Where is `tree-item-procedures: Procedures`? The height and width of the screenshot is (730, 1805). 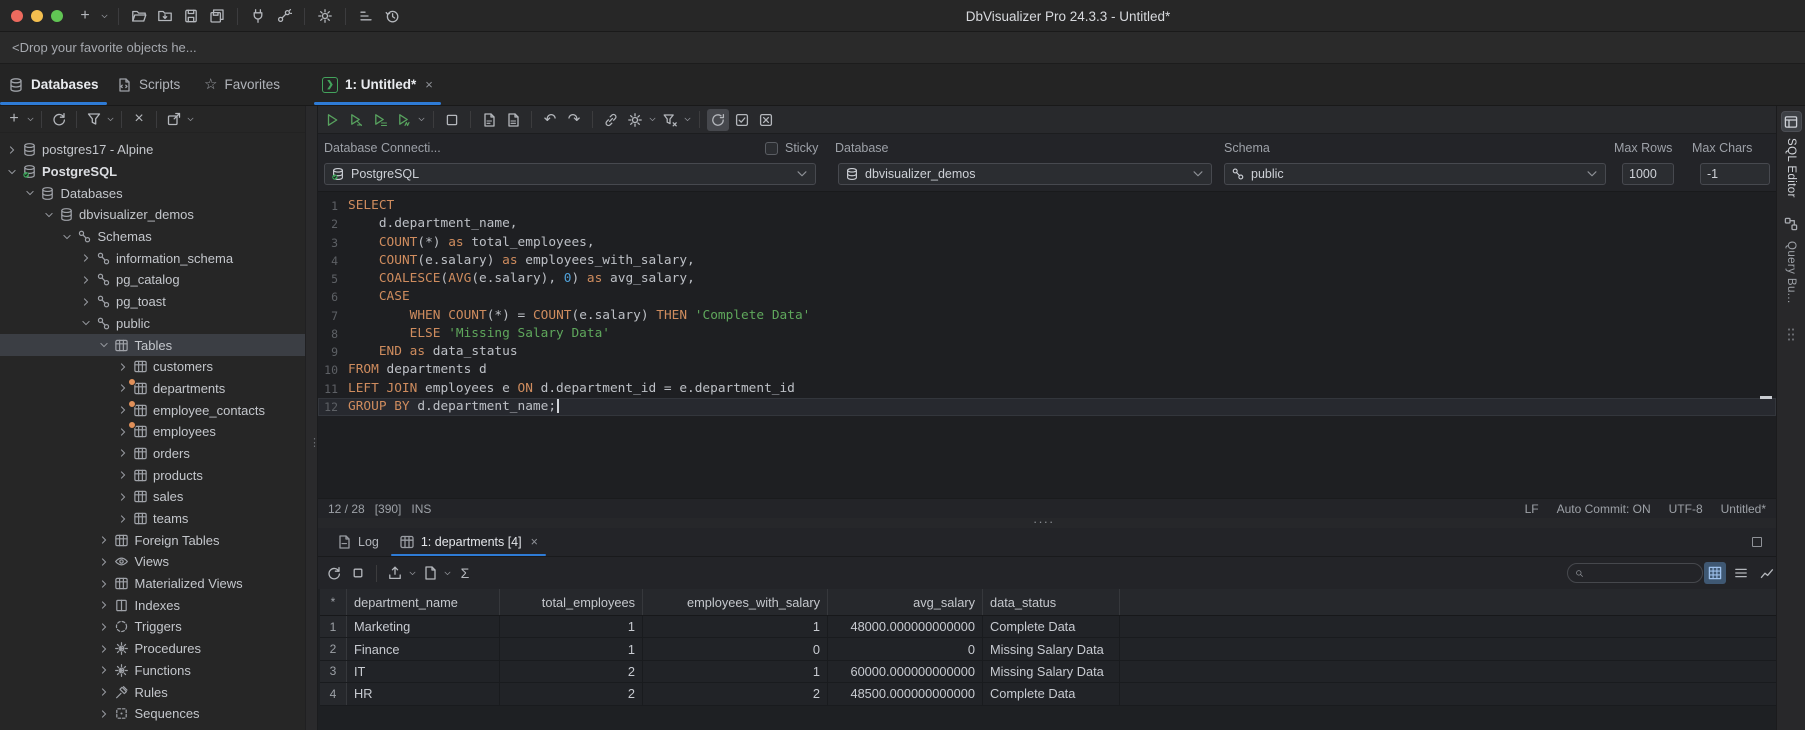 tree-item-procedures: Procedures is located at coordinates (152, 649).